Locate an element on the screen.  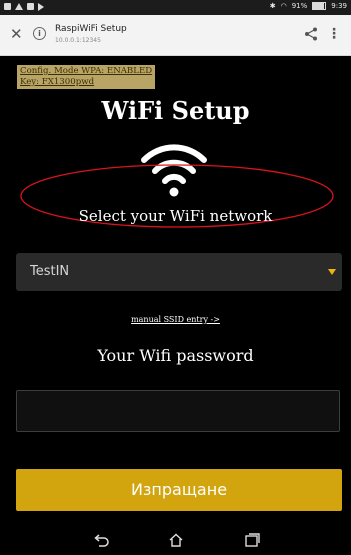
config-mode-line: Config. Mode WPA: ENABLED is located at coordinates (86, 71).